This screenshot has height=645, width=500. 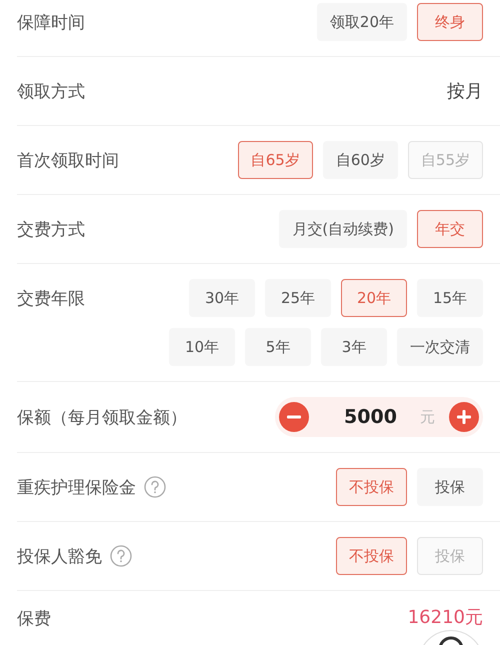 I want to click on unit-label: 元, so click(x=427, y=417).